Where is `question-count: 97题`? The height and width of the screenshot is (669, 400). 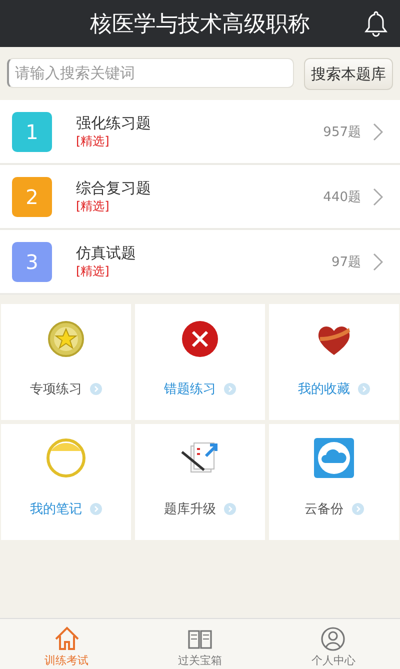
question-count: 97题 is located at coordinates (346, 262).